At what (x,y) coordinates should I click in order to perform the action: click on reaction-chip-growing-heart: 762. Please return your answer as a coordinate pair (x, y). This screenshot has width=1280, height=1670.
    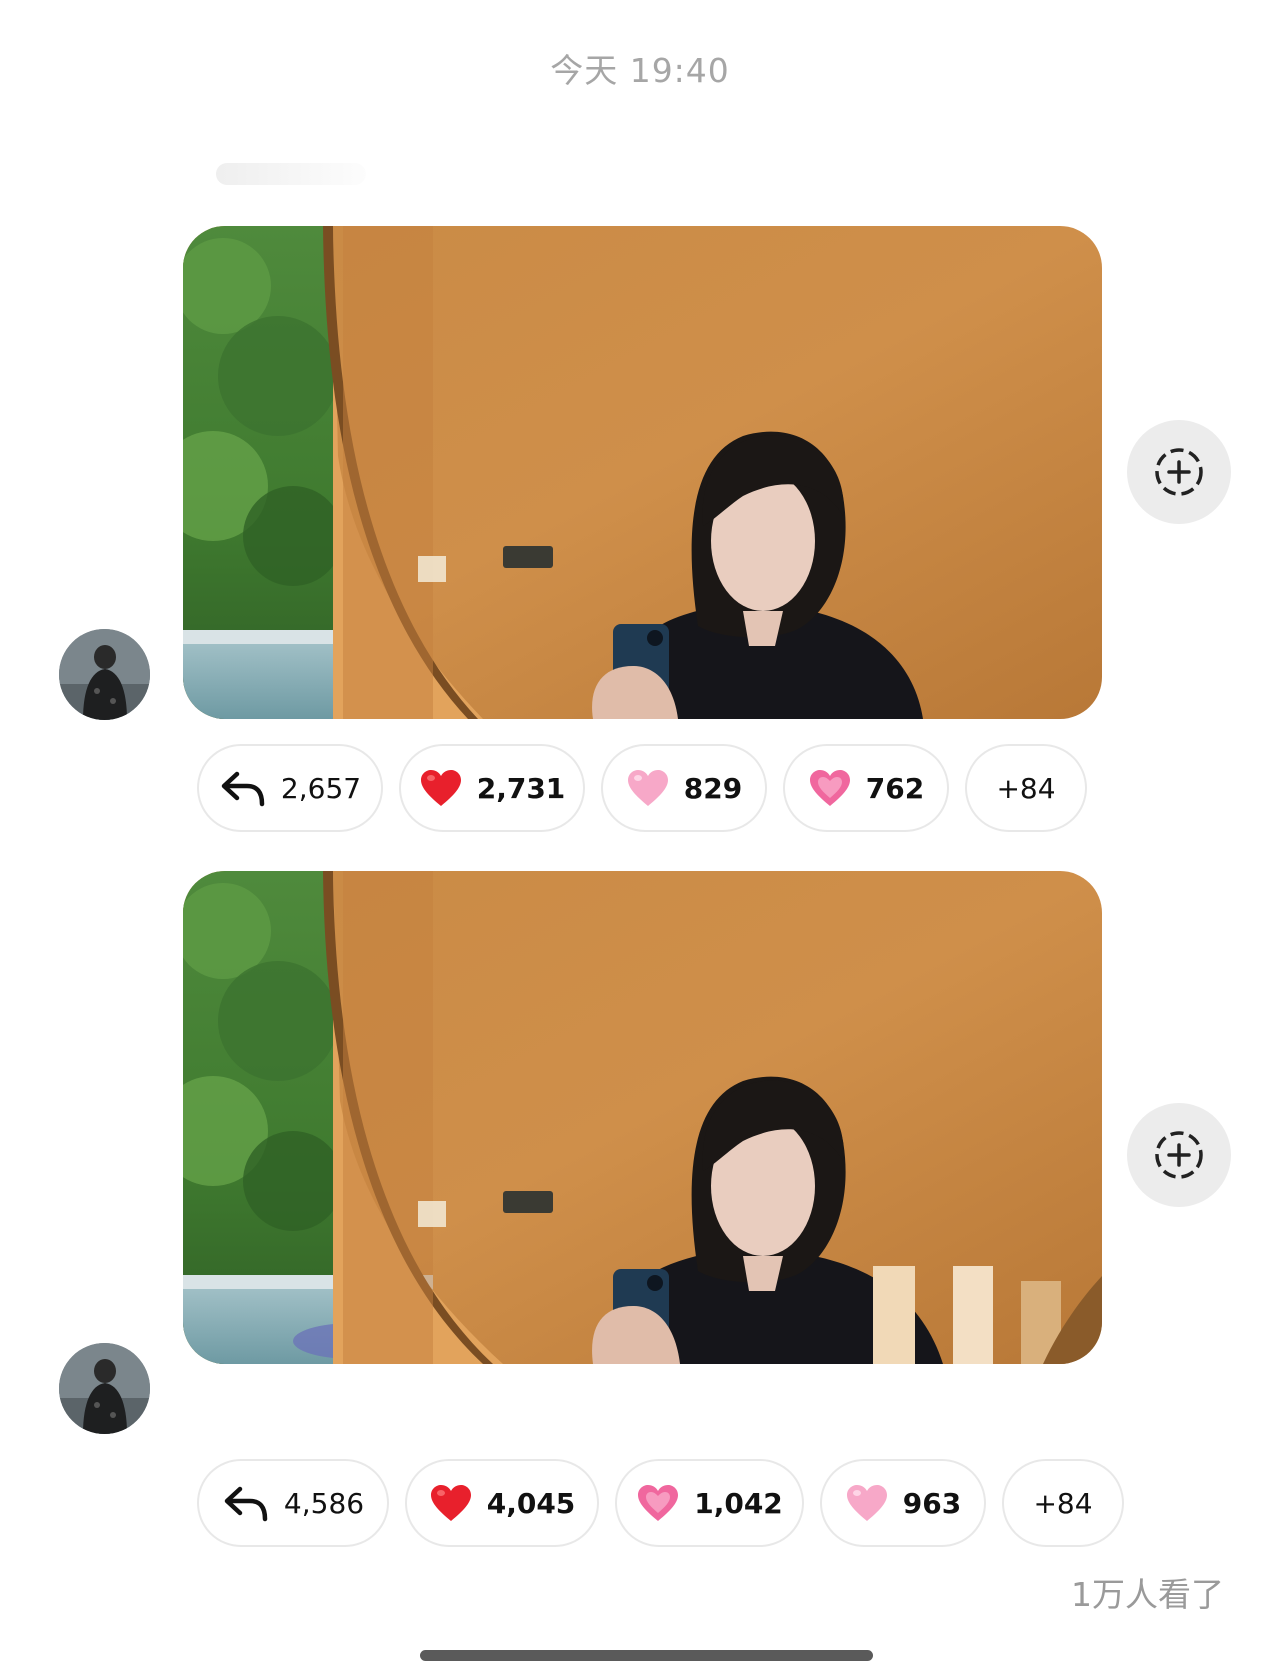
    Looking at the image, I should click on (866, 788).